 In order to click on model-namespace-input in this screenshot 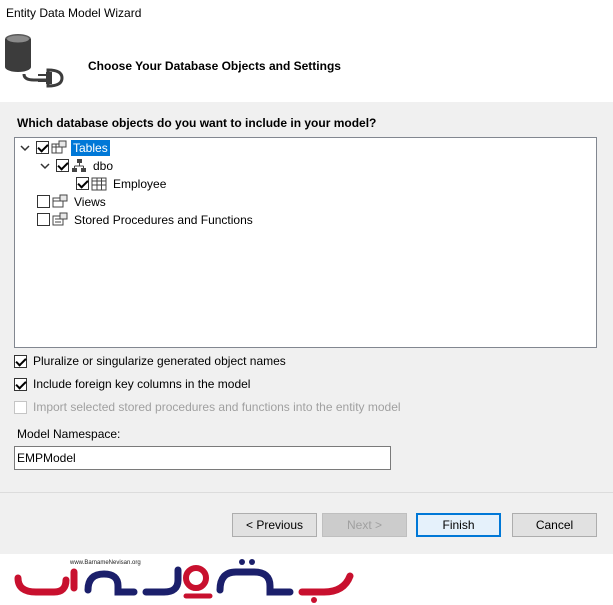, I will do `click(202, 458)`.